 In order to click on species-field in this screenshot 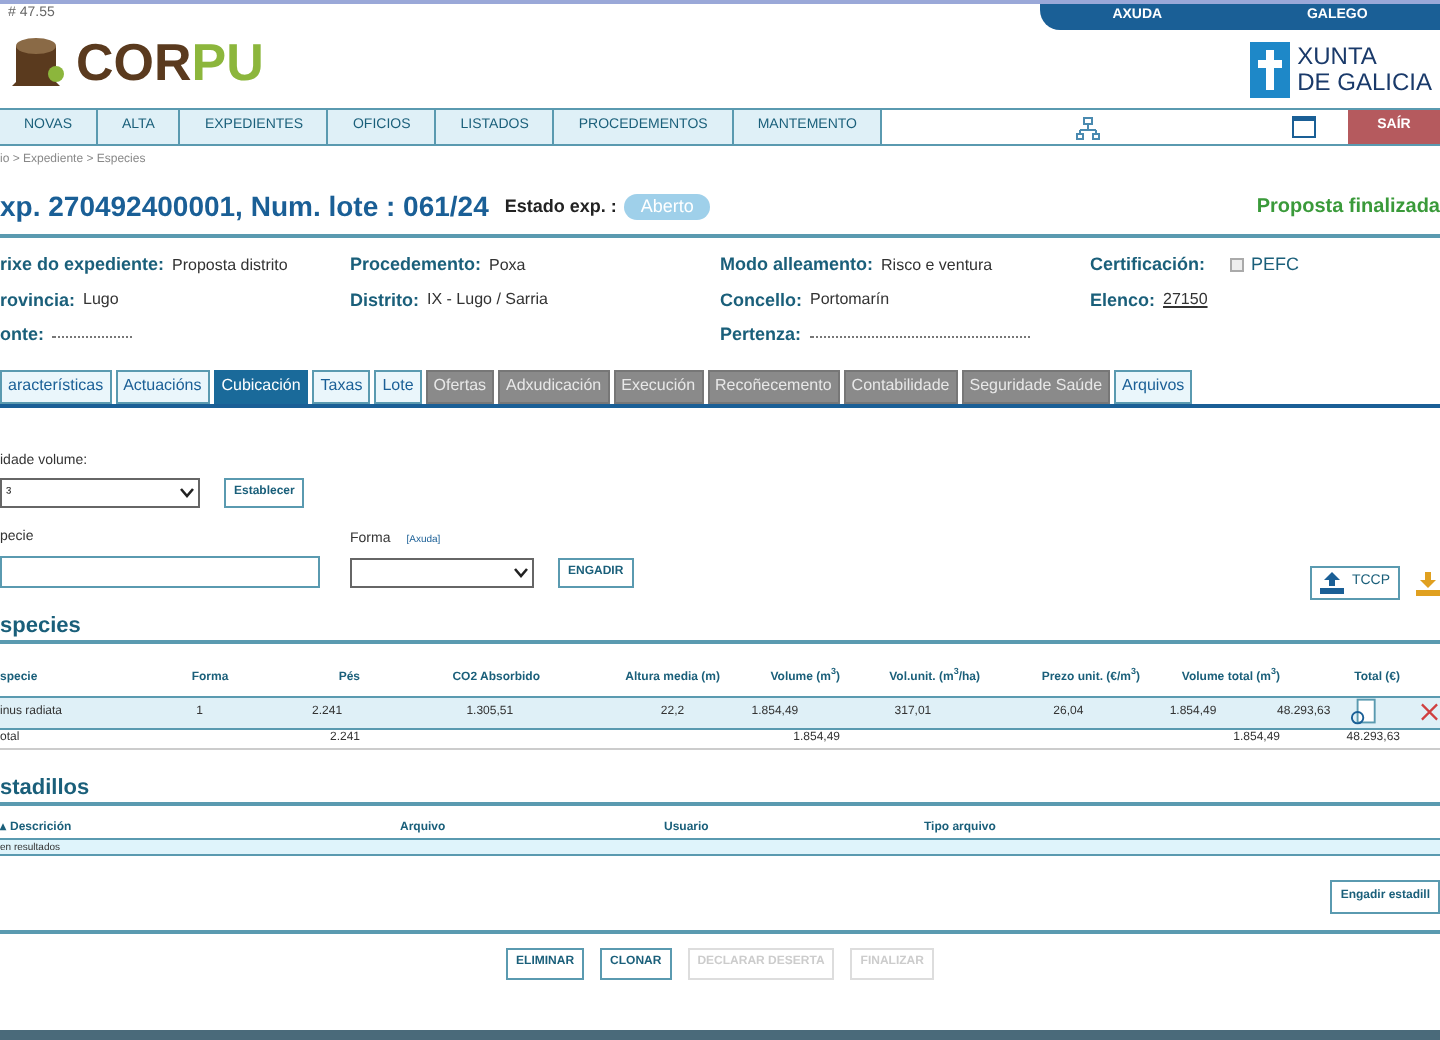, I will do `click(160, 571)`.